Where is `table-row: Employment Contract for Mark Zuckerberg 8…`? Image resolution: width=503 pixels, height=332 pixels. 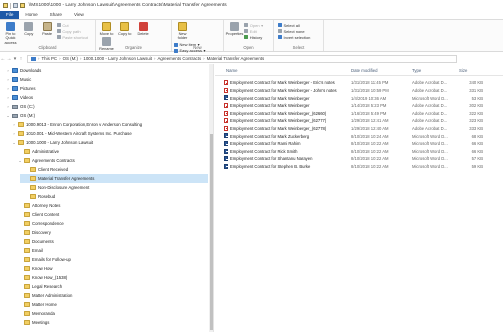 table-row: Employment Contract for Mark Zuckerberg 8… is located at coordinates (359, 136).